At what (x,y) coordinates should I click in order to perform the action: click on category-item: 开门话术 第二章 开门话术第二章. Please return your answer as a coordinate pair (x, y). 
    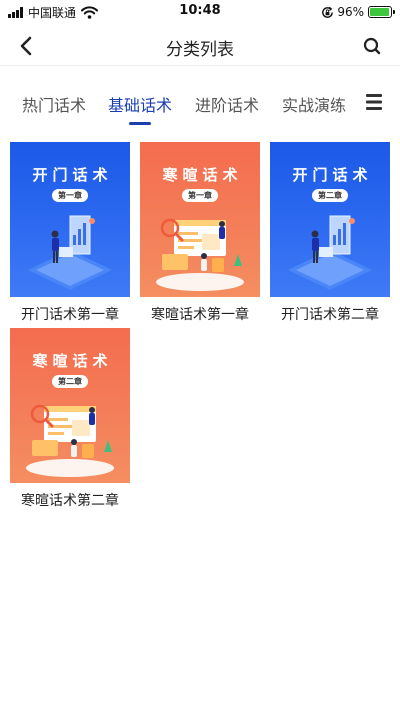
    Looking at the image, I should click on (330, 233).